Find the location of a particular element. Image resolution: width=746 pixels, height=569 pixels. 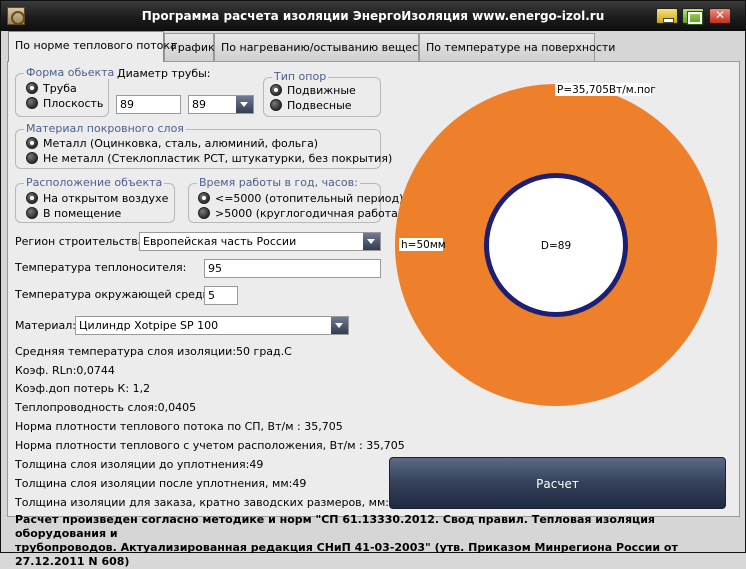

cover-material-legend: Материал покровного слоя is located at coordinates (105, 128).